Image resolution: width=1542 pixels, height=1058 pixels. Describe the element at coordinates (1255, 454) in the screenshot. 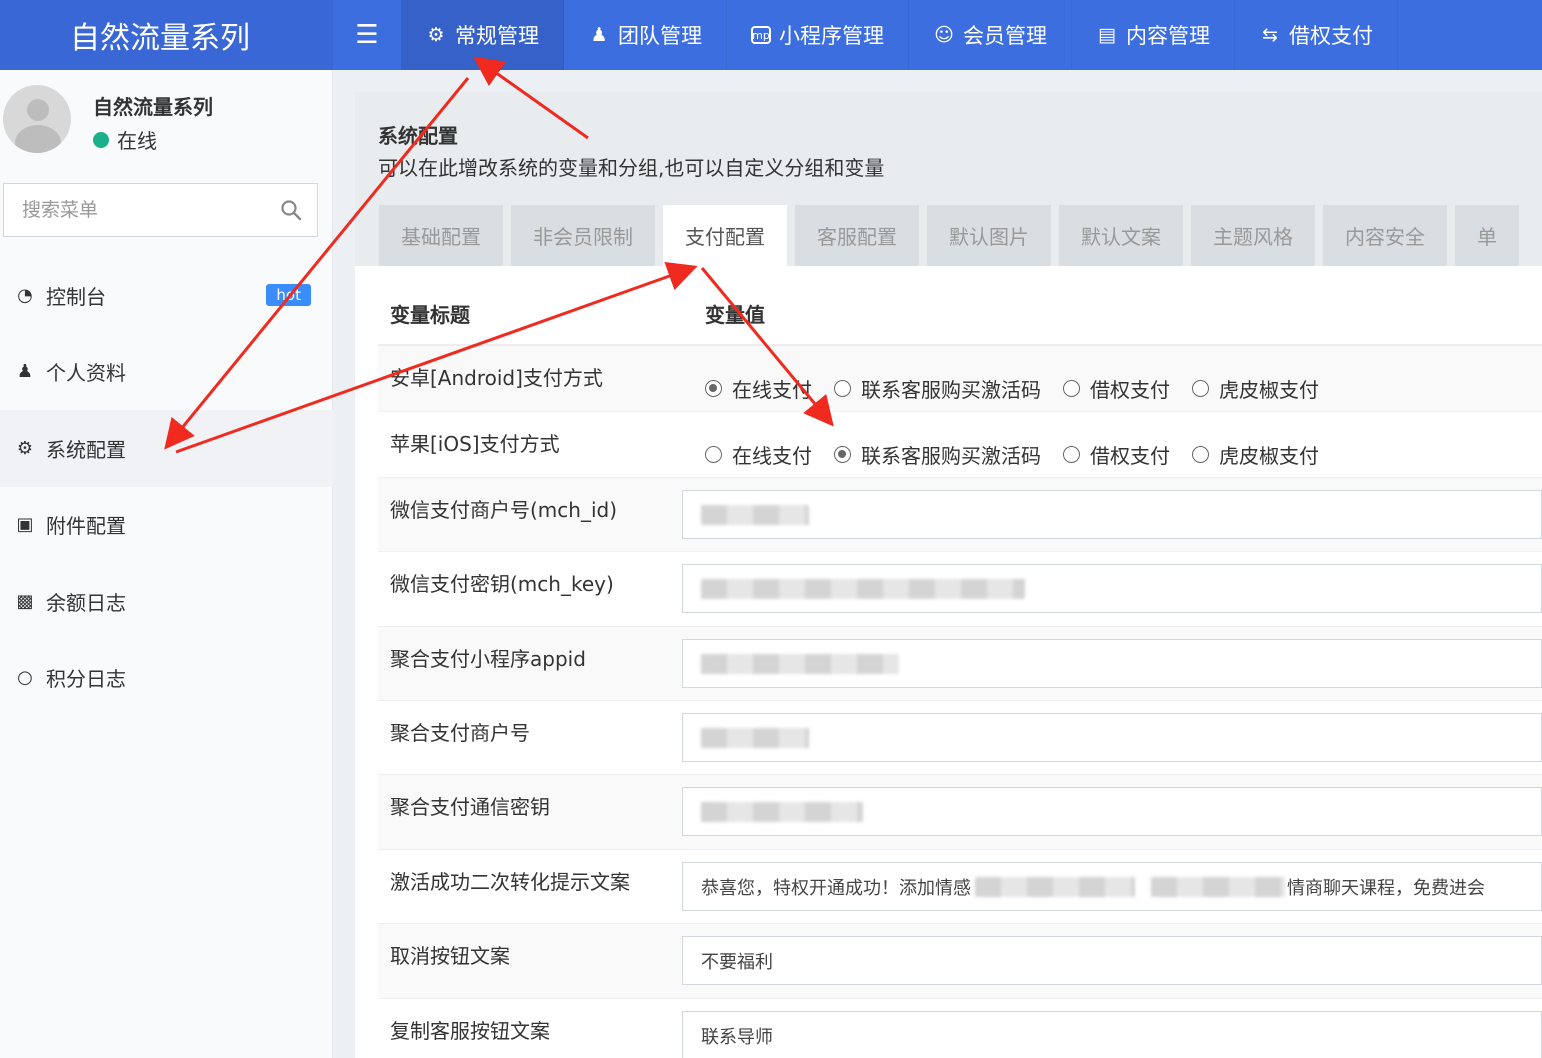

I see `radio-ios-hupijiao: 虎皮椒支付` at that location.